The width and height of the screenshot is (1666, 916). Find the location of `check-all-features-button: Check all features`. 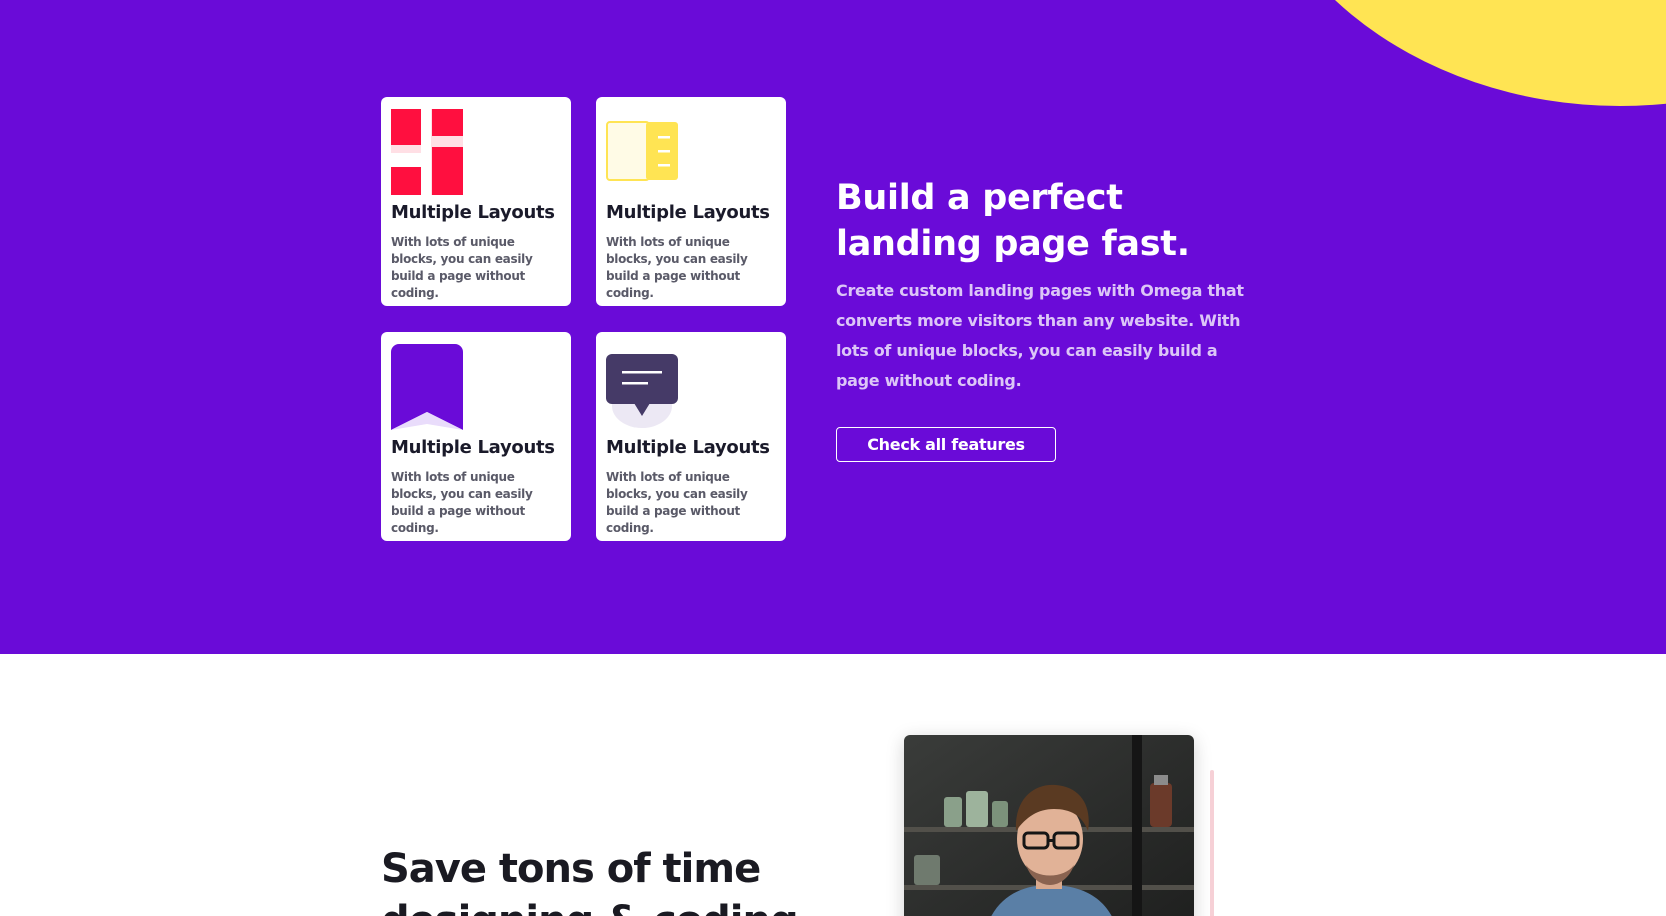

check-all-features-button: Check all features is located at coordinates (946, 444).